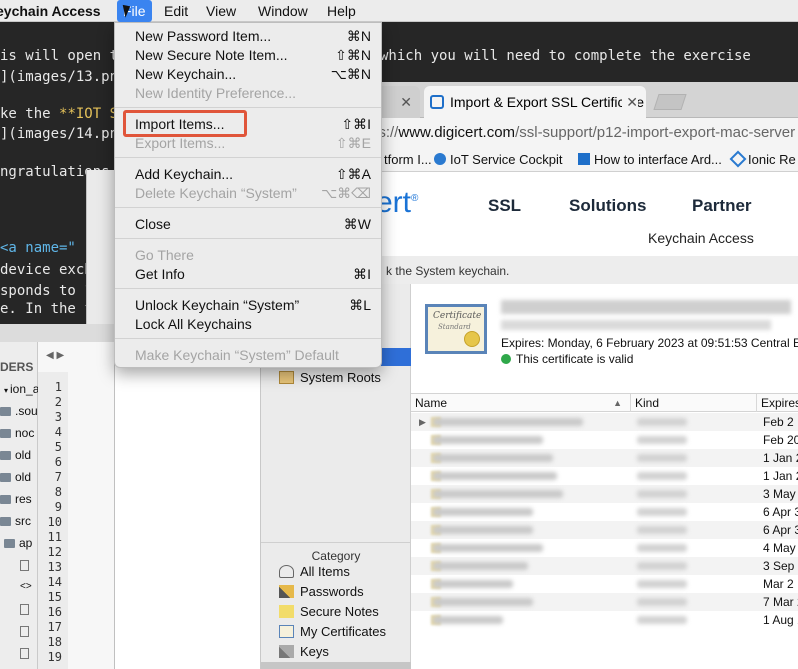 The image size is (798, 669). Describe the element at coordinates (18, 543) in the screenshot. I see `folder-item: ap` at that location.